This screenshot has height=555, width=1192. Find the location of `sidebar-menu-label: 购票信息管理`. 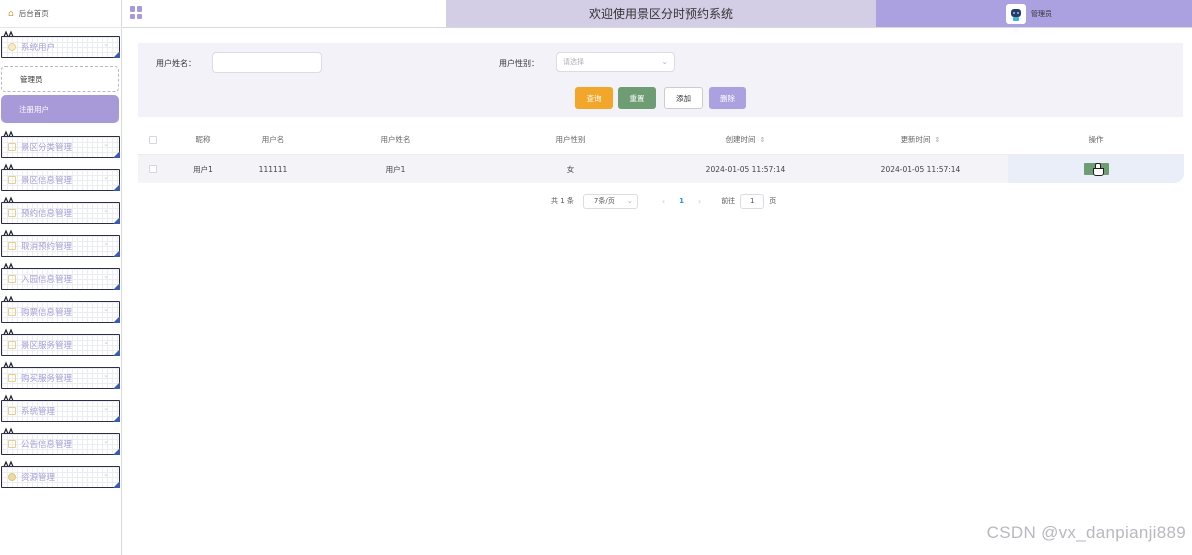

sidebar-menu-label: 购票信息管理 is located at coordinates (47, 313).